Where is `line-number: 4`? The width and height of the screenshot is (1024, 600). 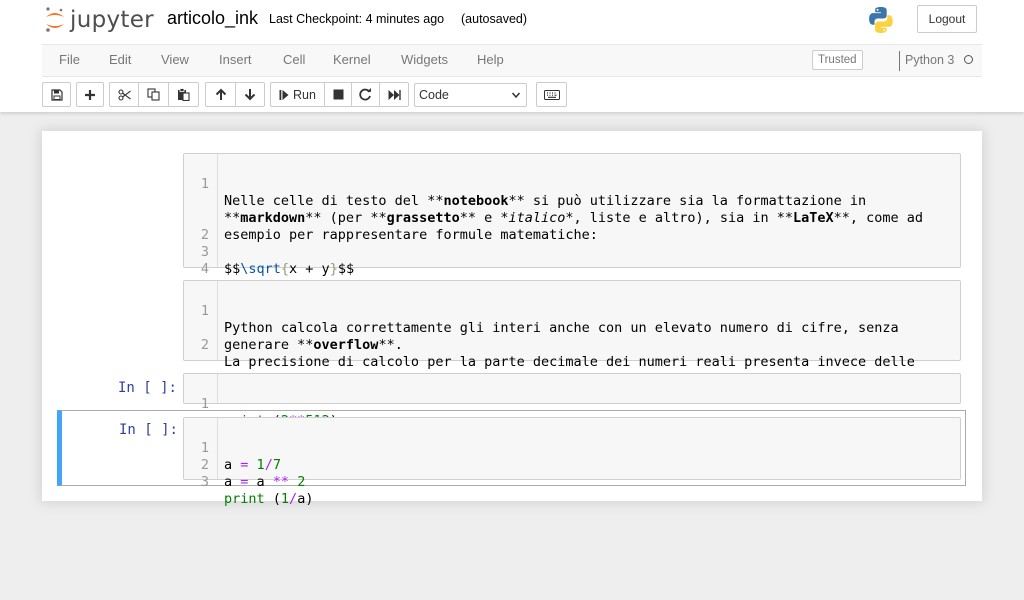
line-number: 4 is located at coordinates (204, 269).